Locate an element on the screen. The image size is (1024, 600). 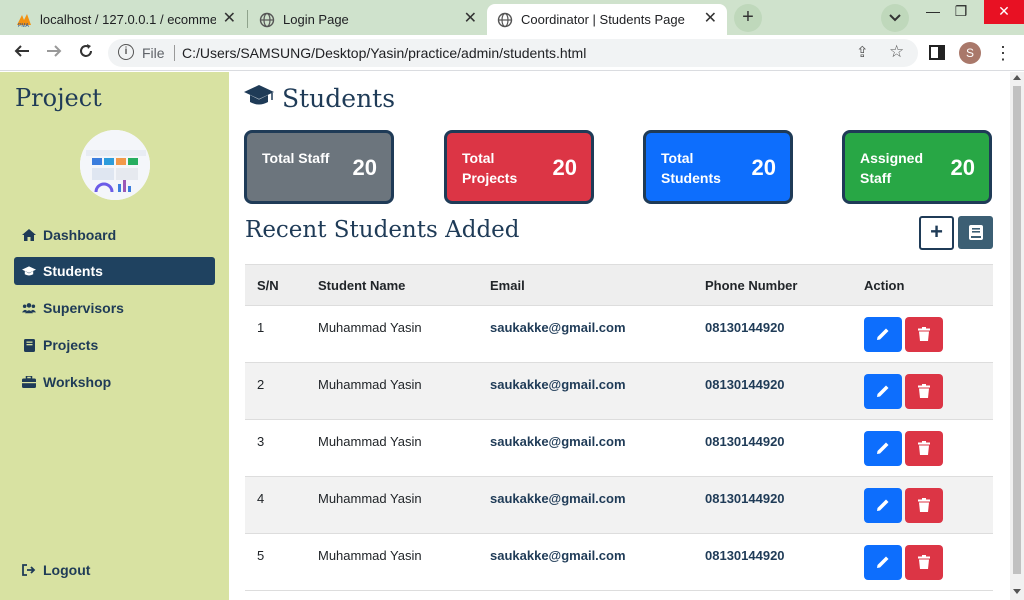
home-icon is located at coordinates (29, 235).